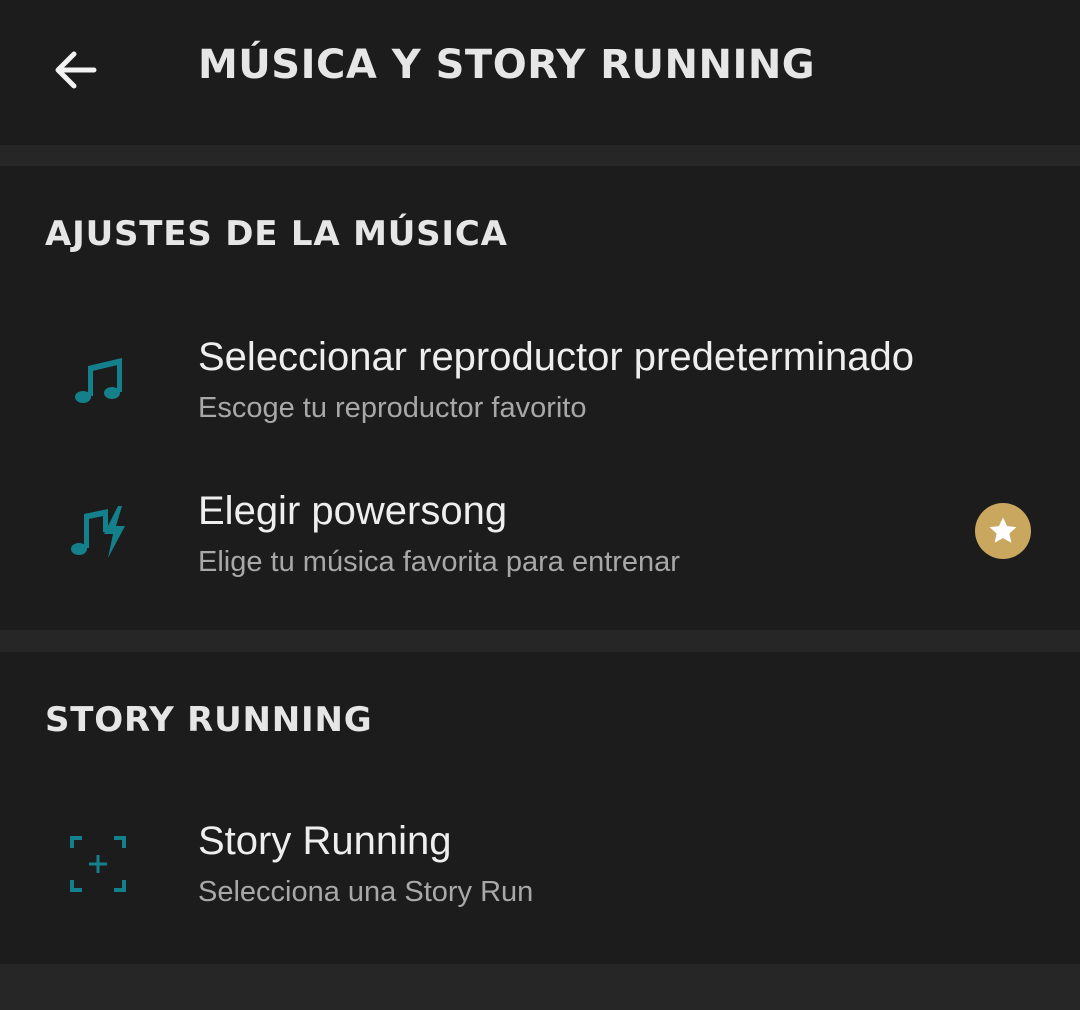 Image resolution: width=1080 pixels, height=1010 pixels. Describe the element at coordinates (507, 65) in the screenshot. I see `page-title: MÚSICA Y STORY RUNNING` at that location.